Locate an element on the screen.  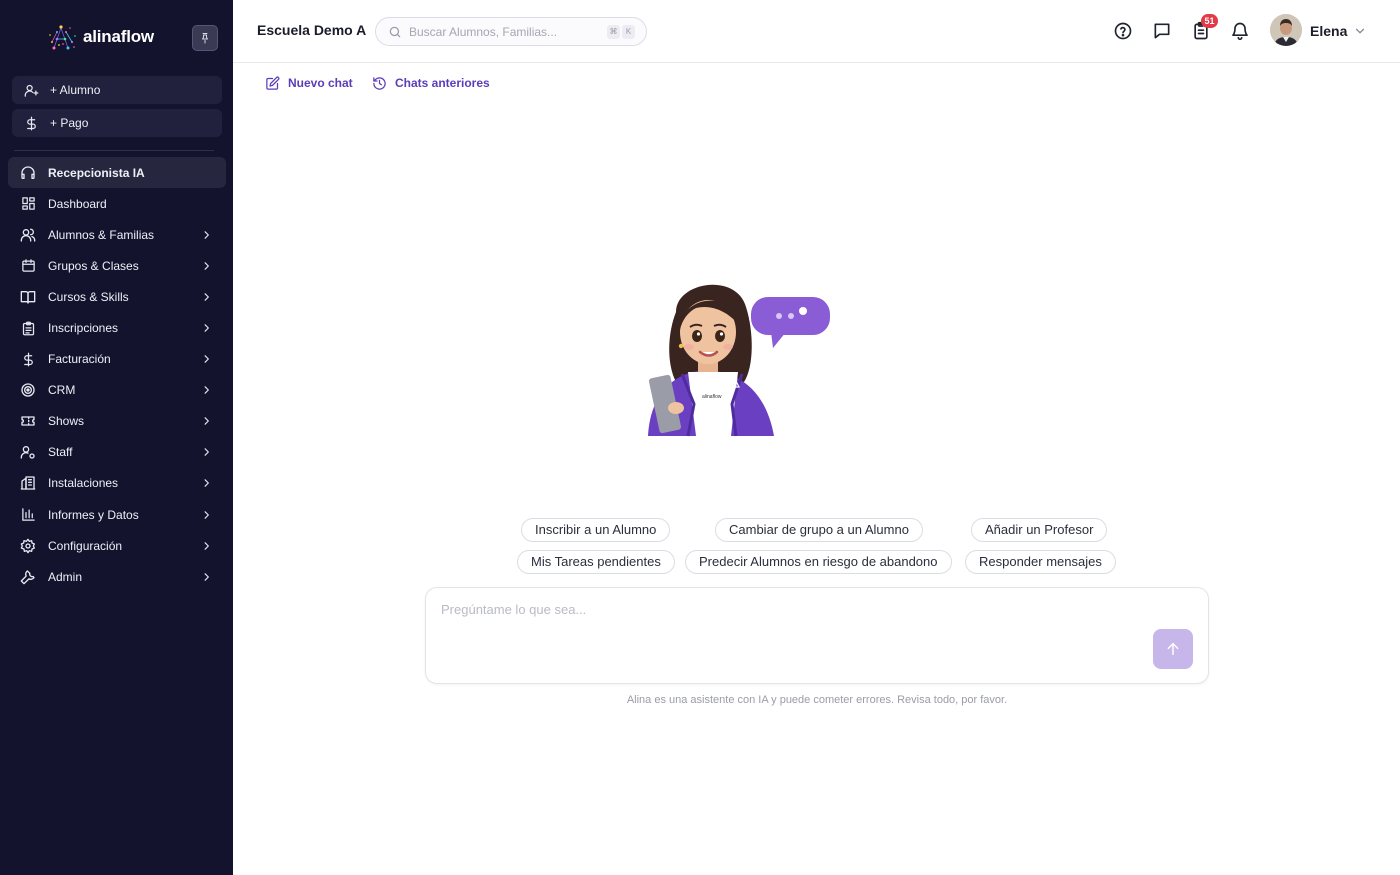
help-icon is located at coordinates (1123, 31).